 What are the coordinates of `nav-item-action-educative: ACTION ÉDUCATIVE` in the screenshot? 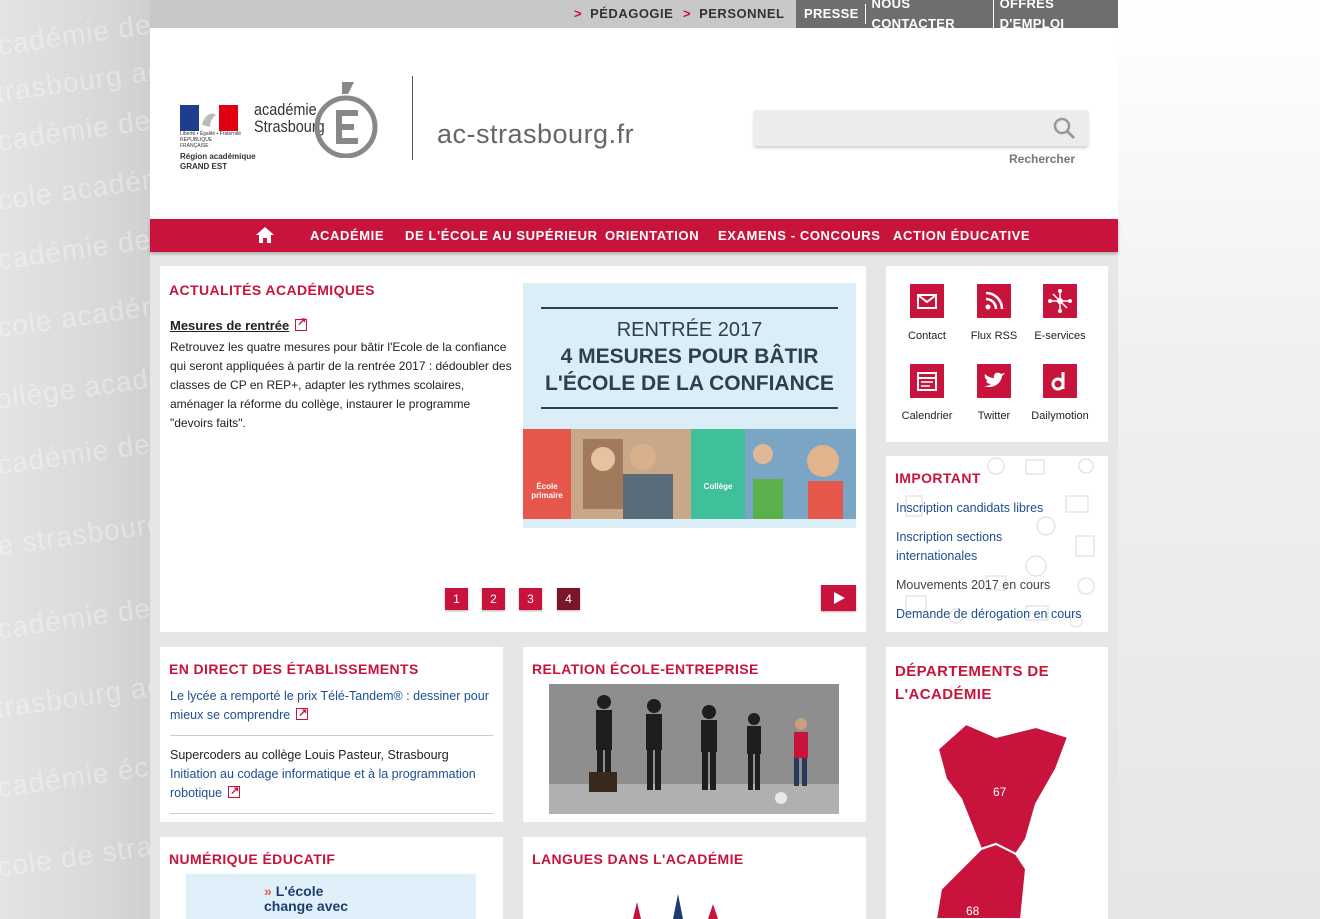 It's located at (961, 235).